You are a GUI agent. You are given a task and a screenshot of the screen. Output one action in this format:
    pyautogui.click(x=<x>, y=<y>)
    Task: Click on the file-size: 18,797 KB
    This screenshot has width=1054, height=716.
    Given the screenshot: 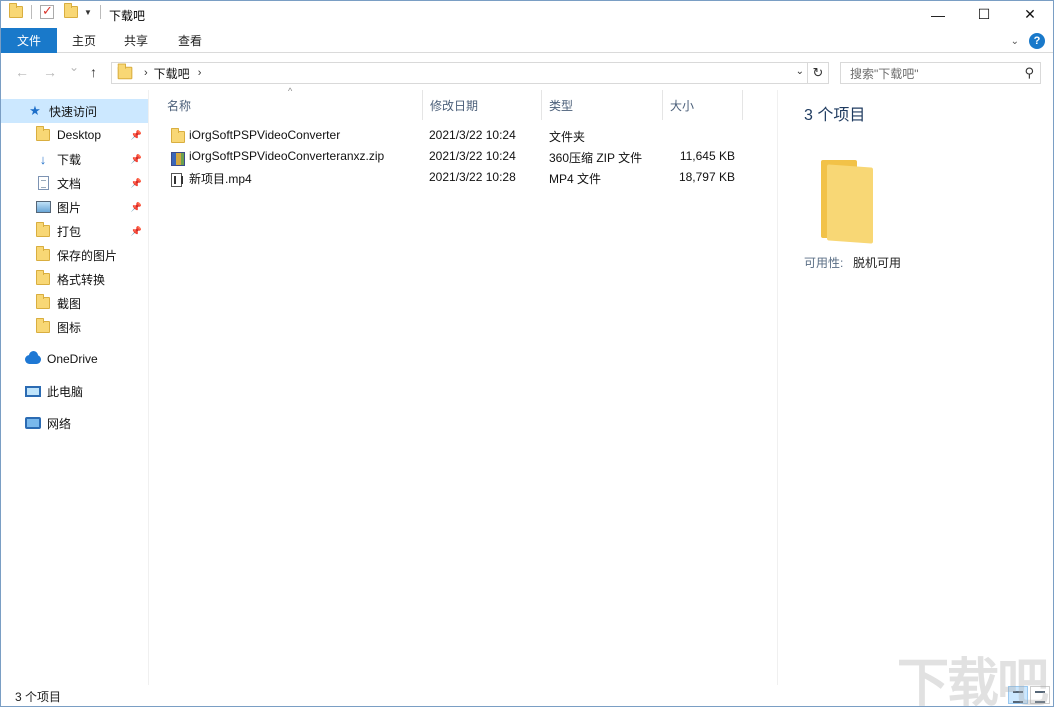 What is the action you would take?
    pyautogui.click(x=706, y=177)
    